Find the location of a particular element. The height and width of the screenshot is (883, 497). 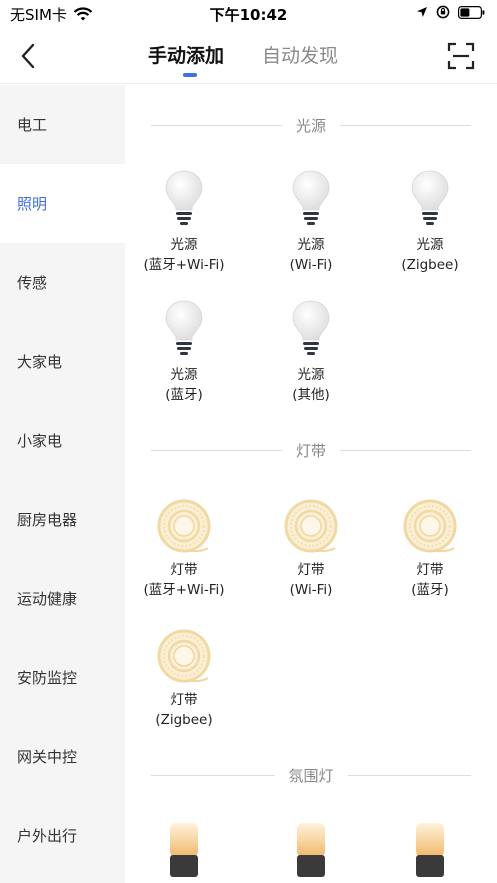

device-label: 光源 (其他) is located at coordinates (311, 385).